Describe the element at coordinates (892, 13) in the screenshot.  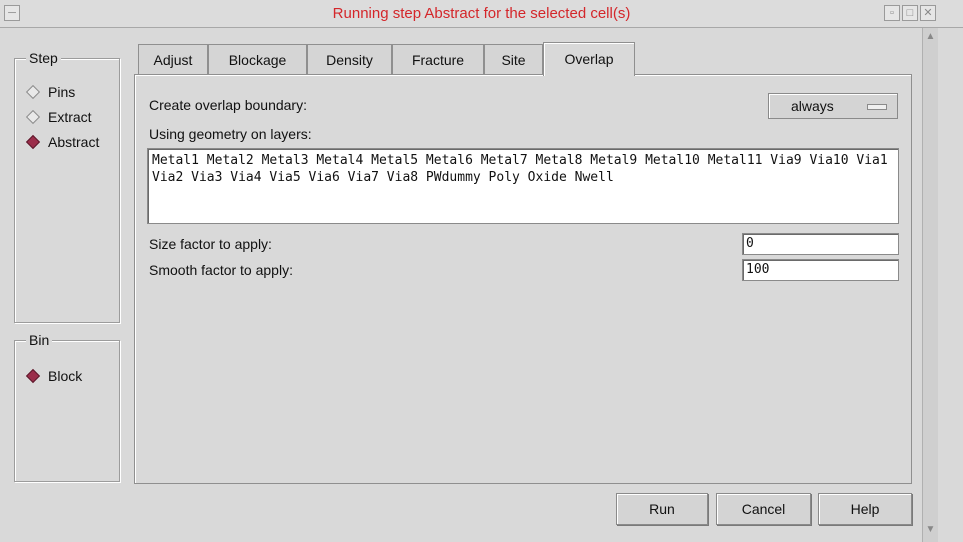
I see `minimize-button: ▫` at that location.